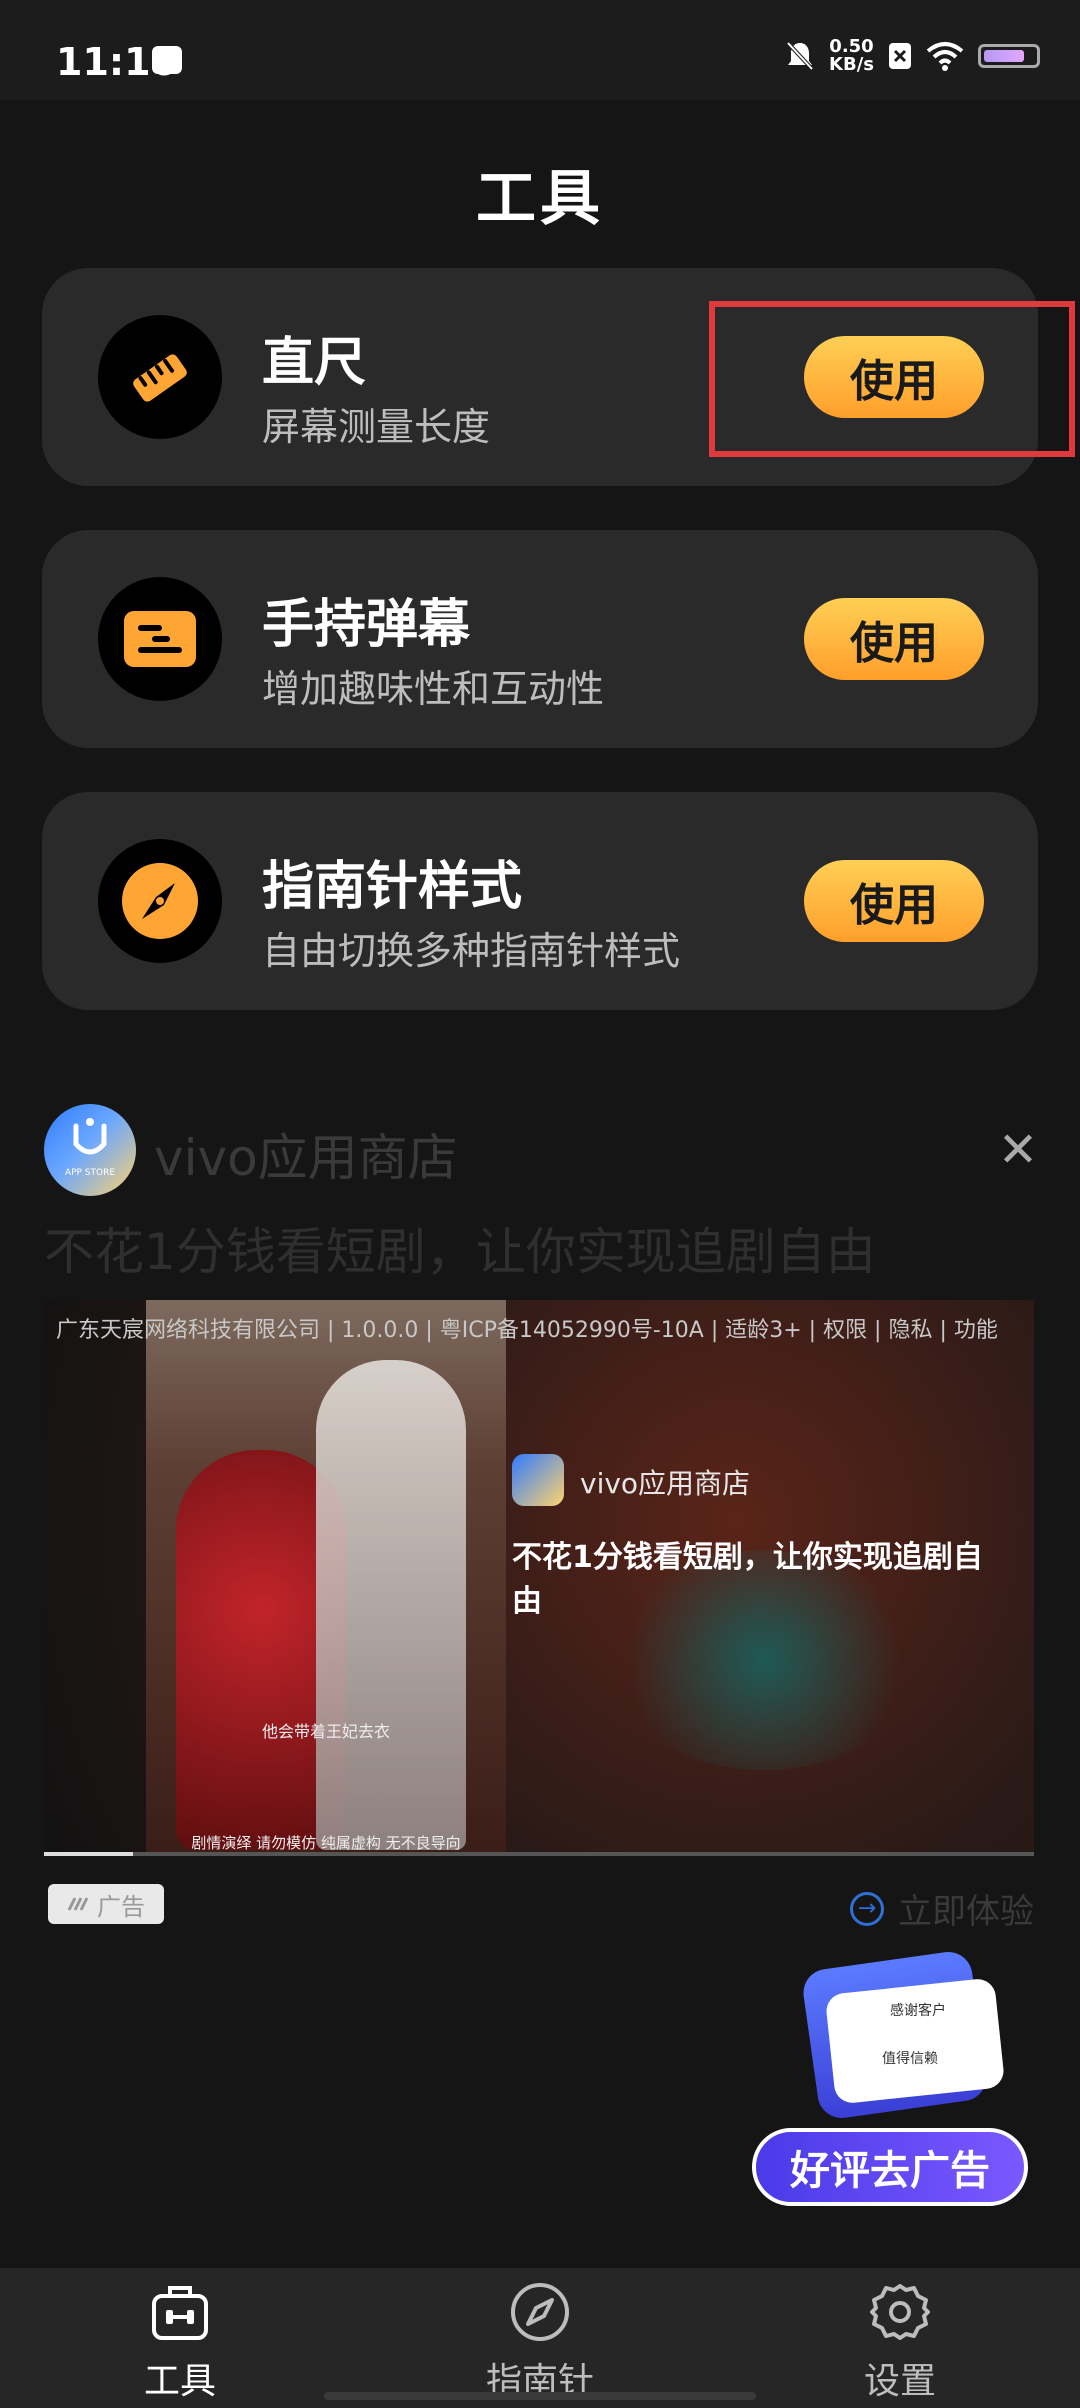 The height and width of the screenshot is (2408, 1080). Describe the element at coordinates (918, 2011) in the screenshot. I see `promo-label-1: 感谢客户` at that location.